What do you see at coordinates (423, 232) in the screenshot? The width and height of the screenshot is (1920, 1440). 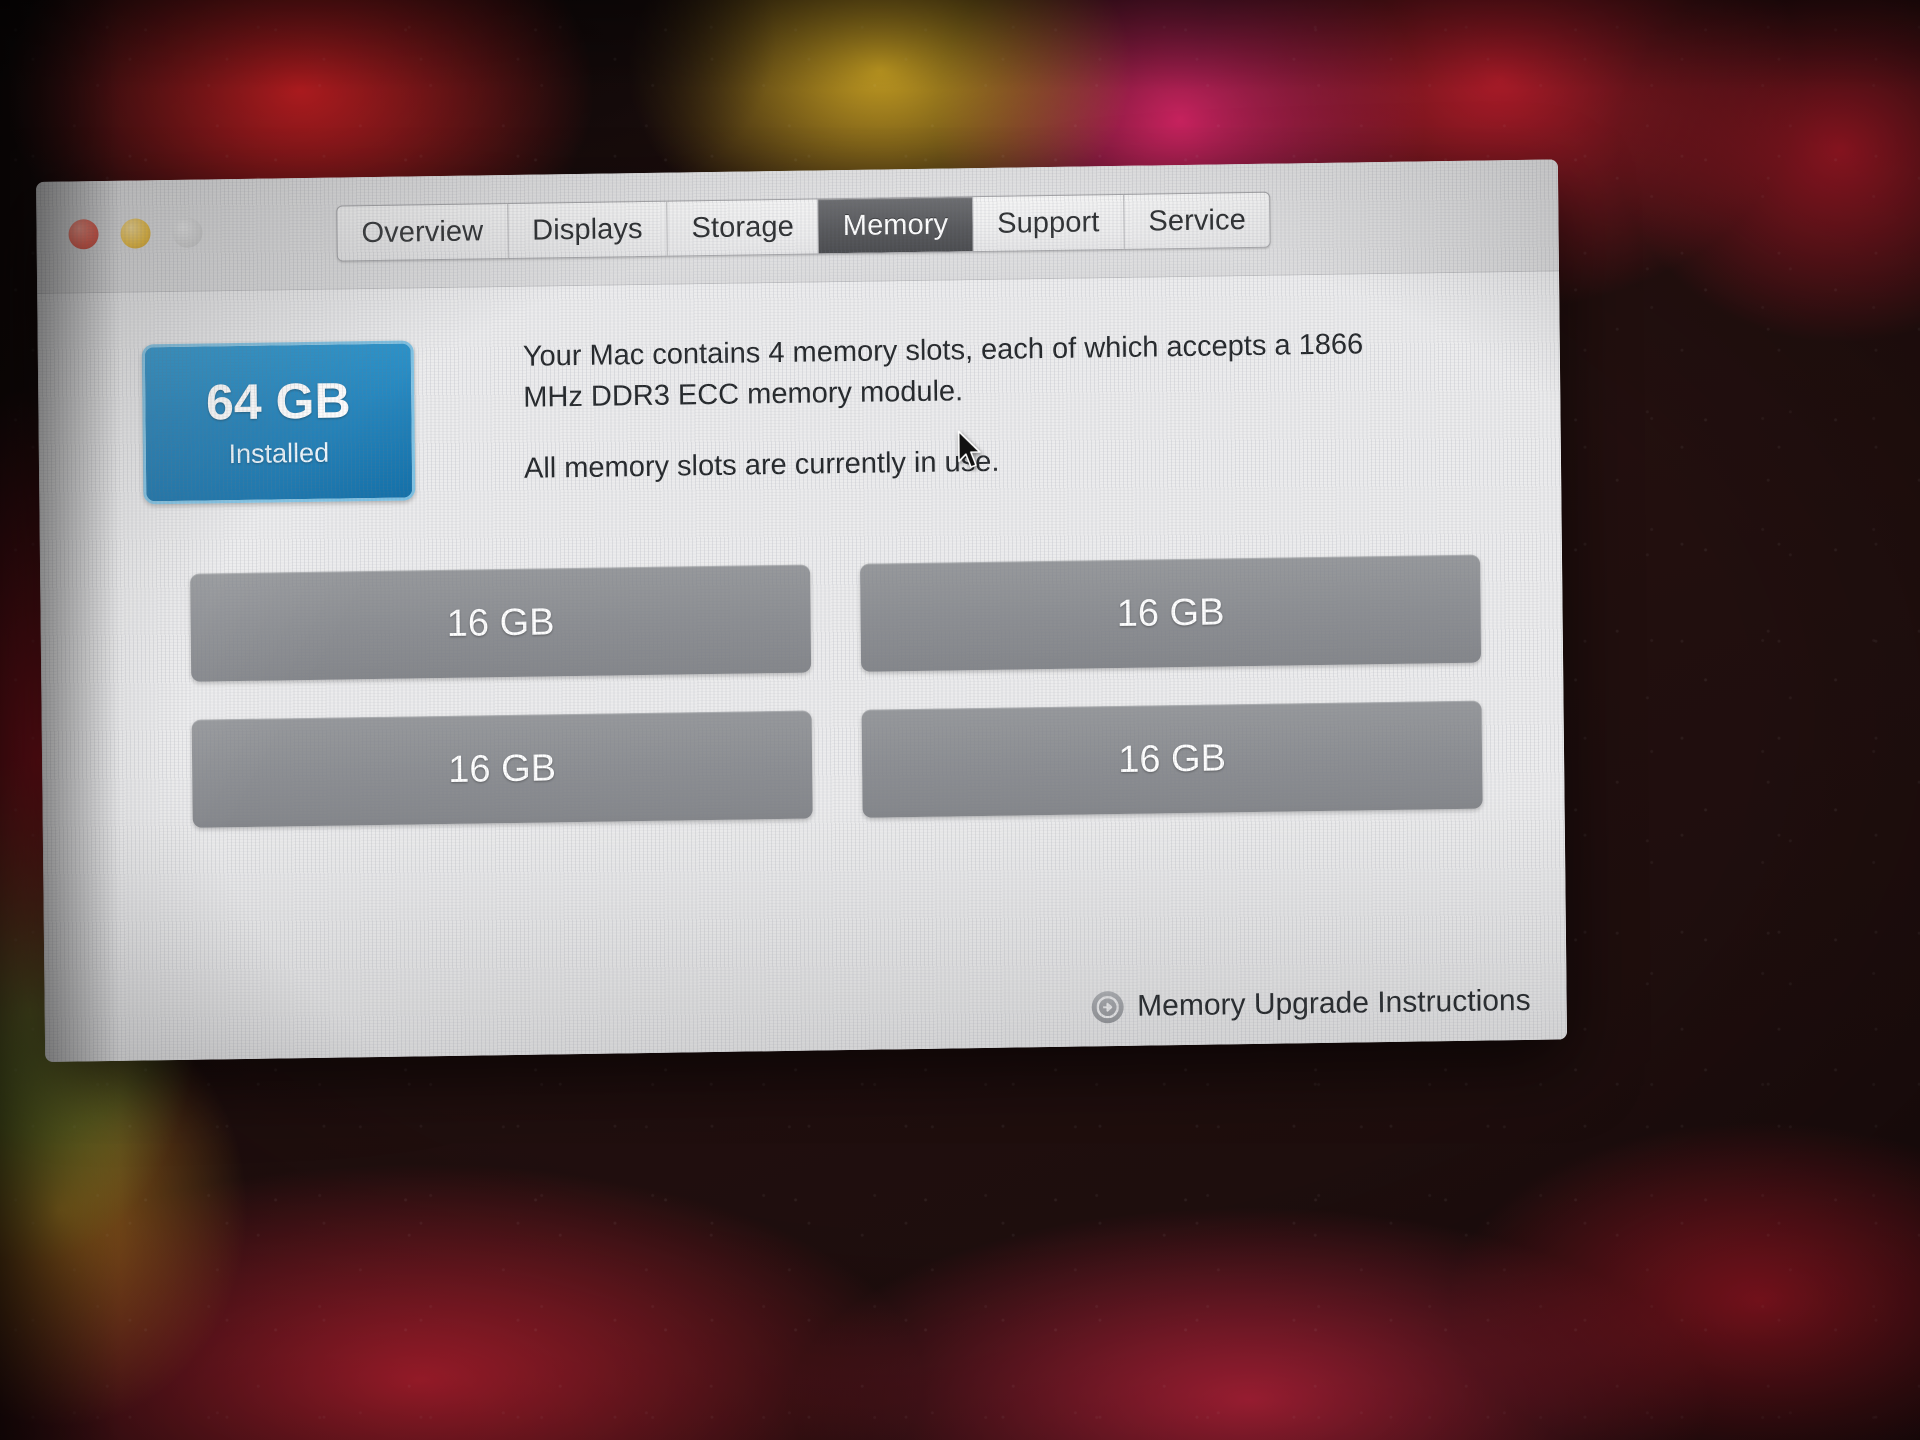 I see `tab-overview: Overview` at bounding box center [423, 232].